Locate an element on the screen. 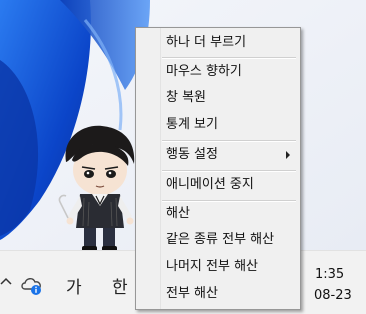 This screenshot has width=366, height=314. menu-item-behavior-settings: 행동 설정 is located at coordinates (218, 155).